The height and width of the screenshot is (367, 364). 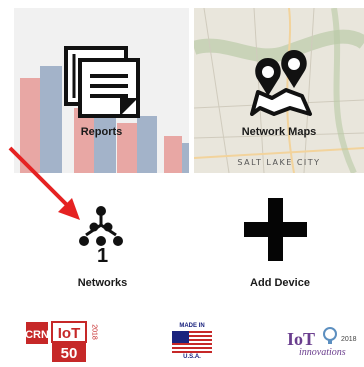 I want to click on networks-count: 1, so click(x=102, y=256).